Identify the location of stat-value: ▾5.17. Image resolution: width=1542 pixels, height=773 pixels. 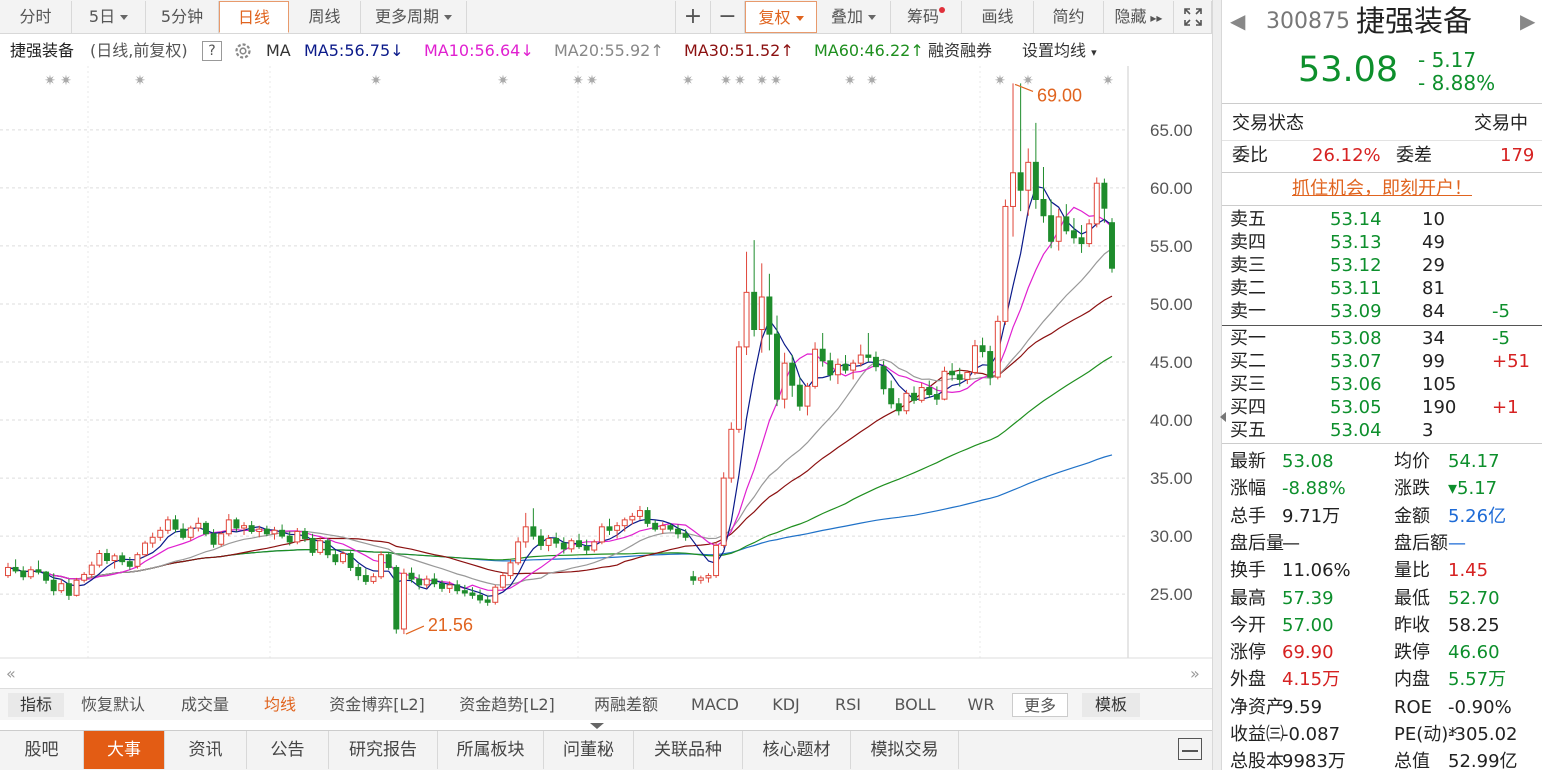
(1473, 489).